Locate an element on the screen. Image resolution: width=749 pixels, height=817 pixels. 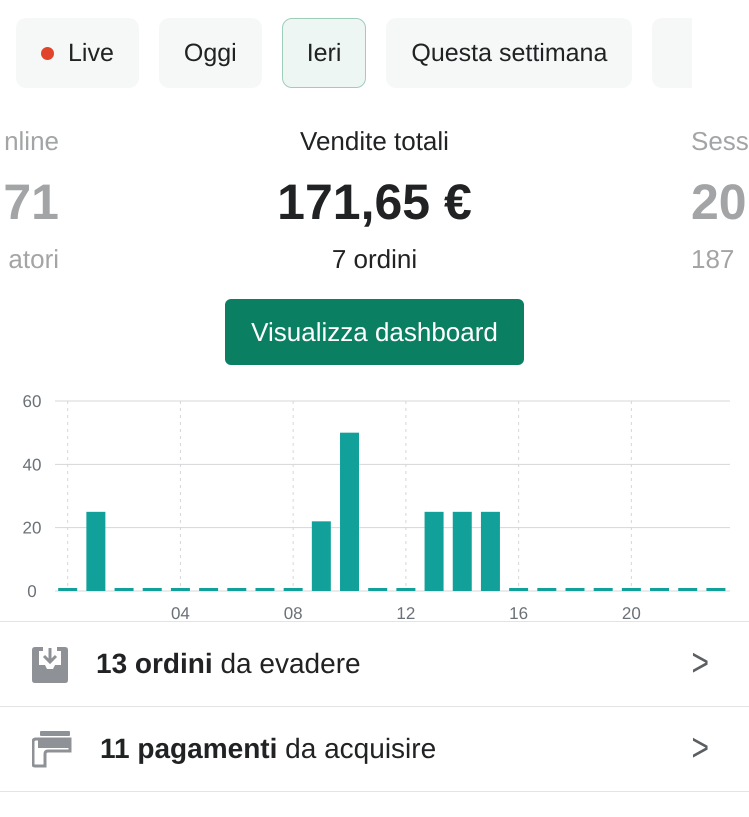
stat-subtitle: 187 is located at coordinates (712, 259).